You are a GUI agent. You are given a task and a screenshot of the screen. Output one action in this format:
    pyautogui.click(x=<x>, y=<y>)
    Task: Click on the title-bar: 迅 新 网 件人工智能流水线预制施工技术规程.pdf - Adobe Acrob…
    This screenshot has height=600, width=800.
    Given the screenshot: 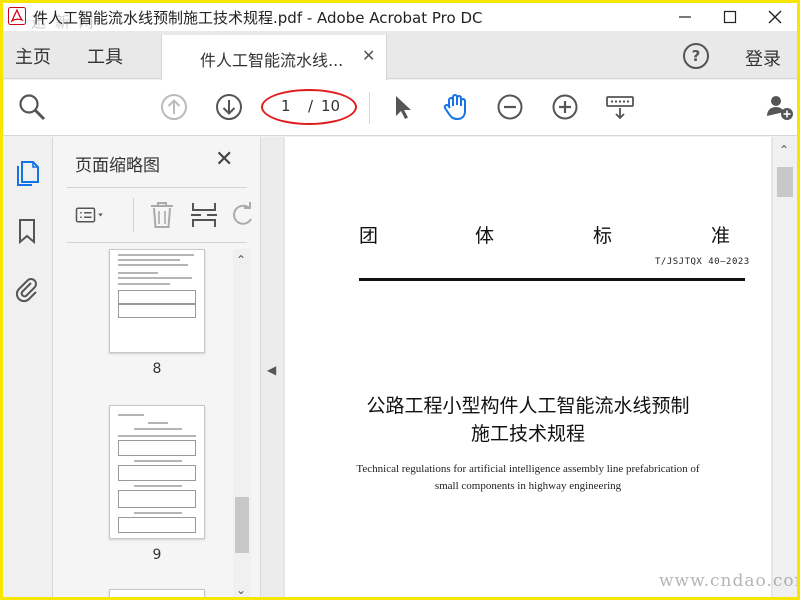 What is the action you would take?
    pyautogui.click(x=400, y=17)
    